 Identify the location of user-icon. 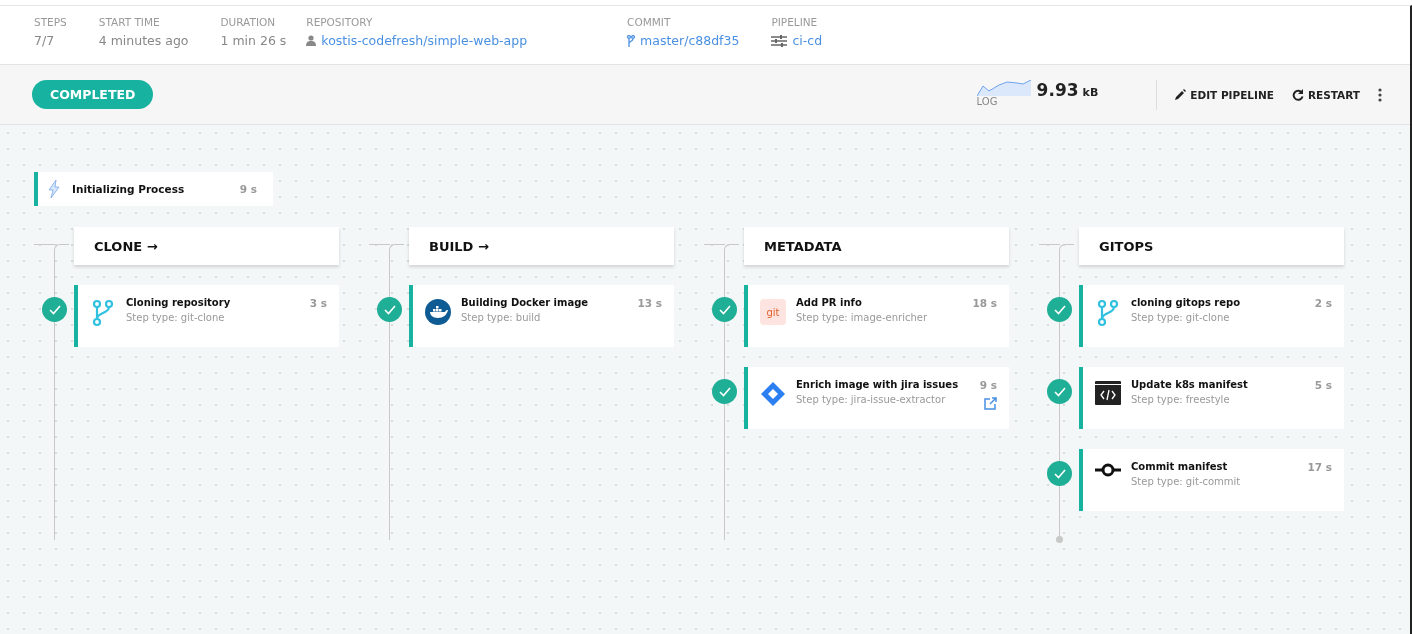
(311, 40).